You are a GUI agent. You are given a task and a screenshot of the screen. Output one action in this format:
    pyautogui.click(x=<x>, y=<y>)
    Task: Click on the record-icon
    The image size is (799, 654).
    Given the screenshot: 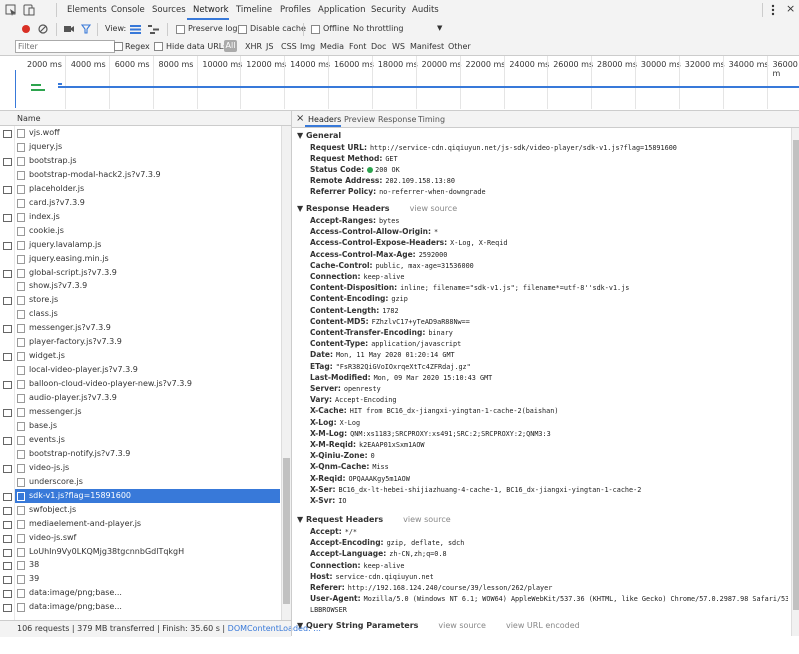 What is the action you would take?
    pyautogui.click(x=26, y=29)
    